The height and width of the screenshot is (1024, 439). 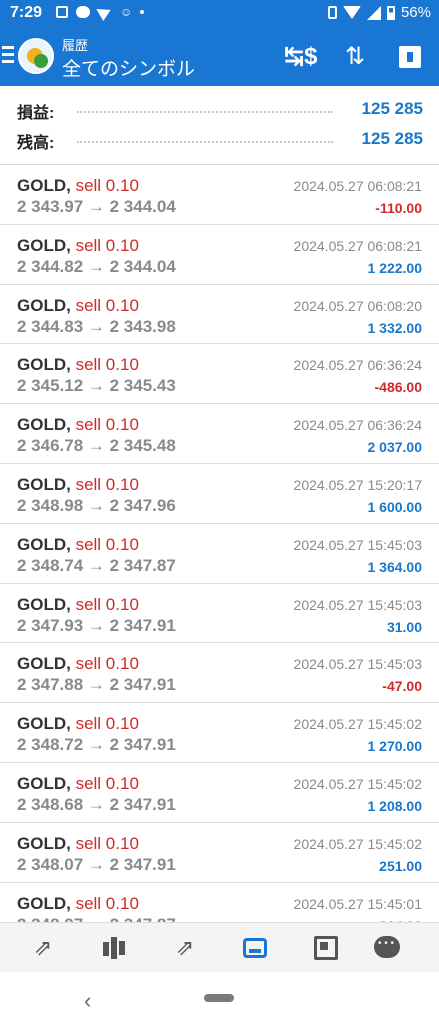 What do you see at coordinates (8, 55) in the screenshot?
I see `menu-icon` at bounding box center [8, 55].